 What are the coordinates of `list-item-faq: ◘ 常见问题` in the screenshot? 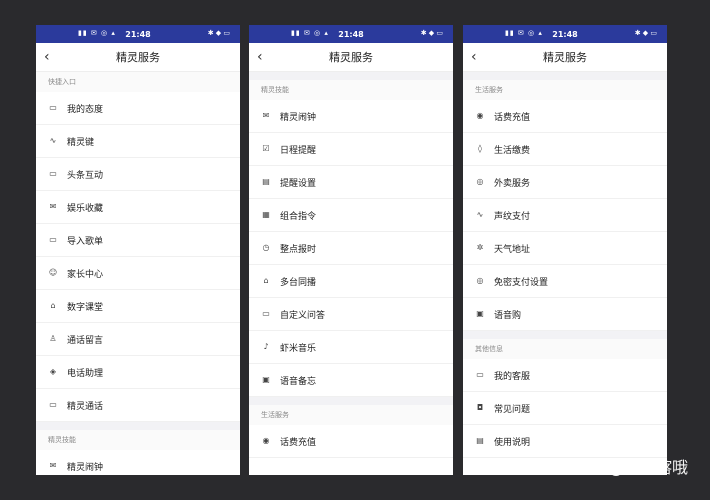 It's located at (565, 408).